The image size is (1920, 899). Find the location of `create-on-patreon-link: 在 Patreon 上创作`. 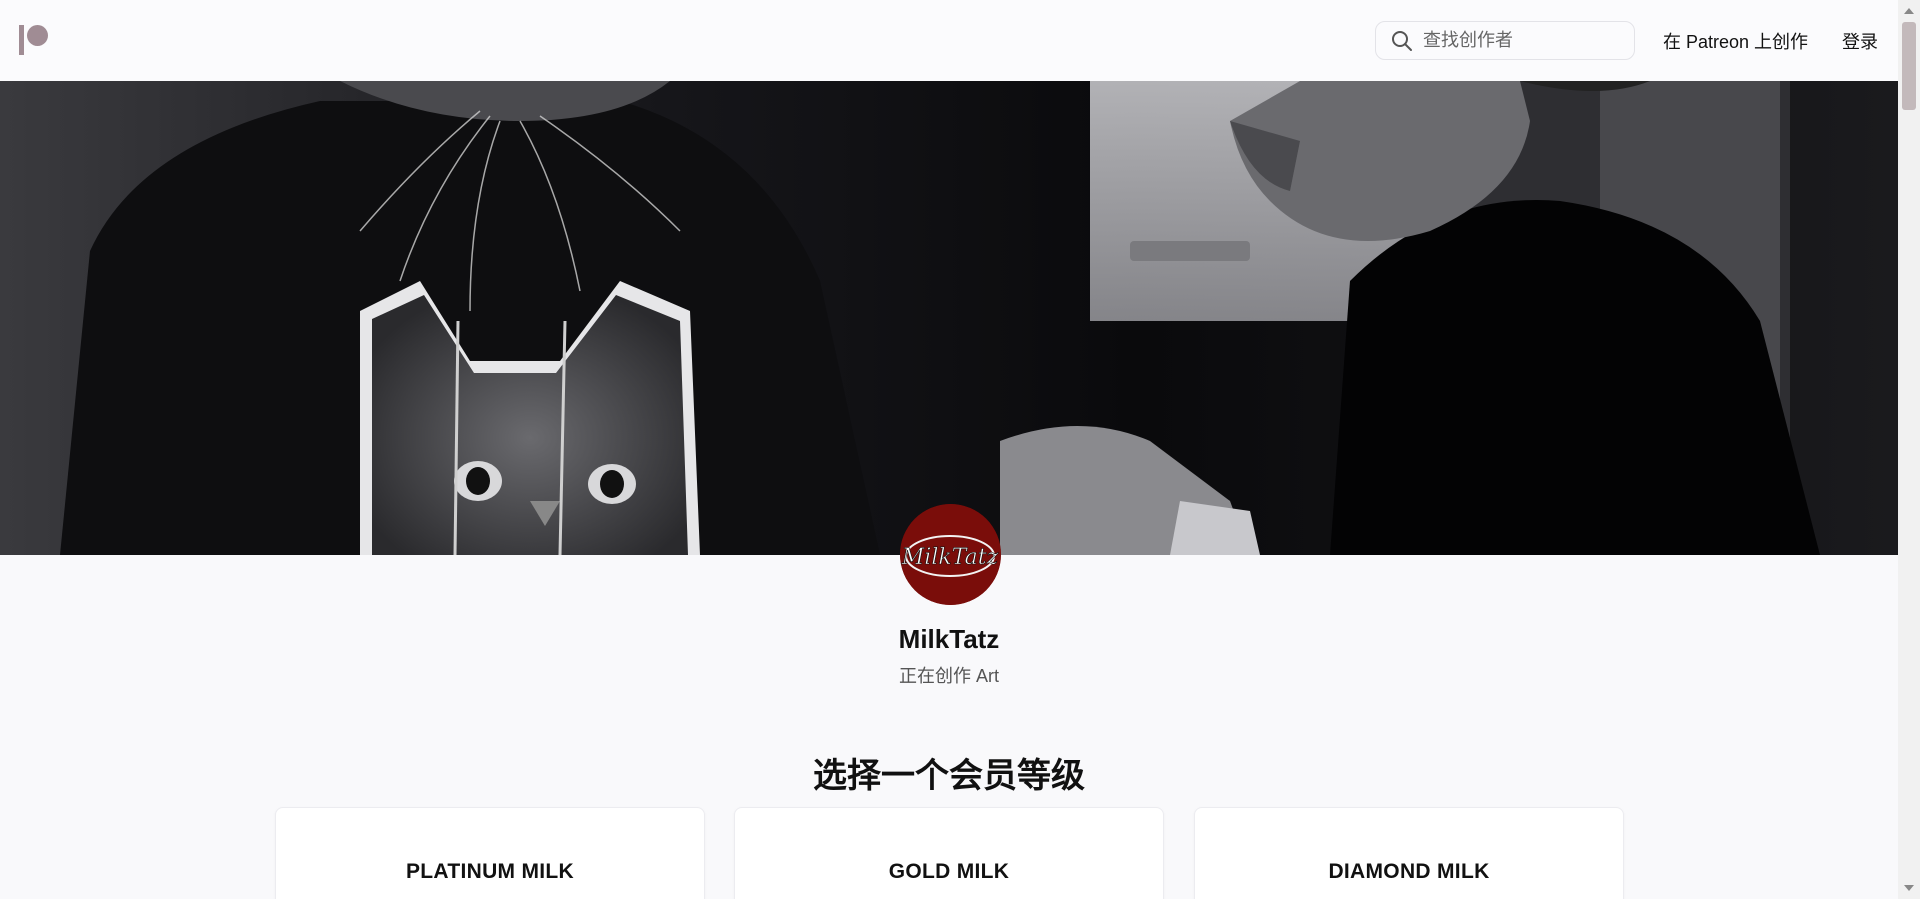

create-on-patreon-link: 在 Patreon 上创作 is located at coordinates (1735, 41).